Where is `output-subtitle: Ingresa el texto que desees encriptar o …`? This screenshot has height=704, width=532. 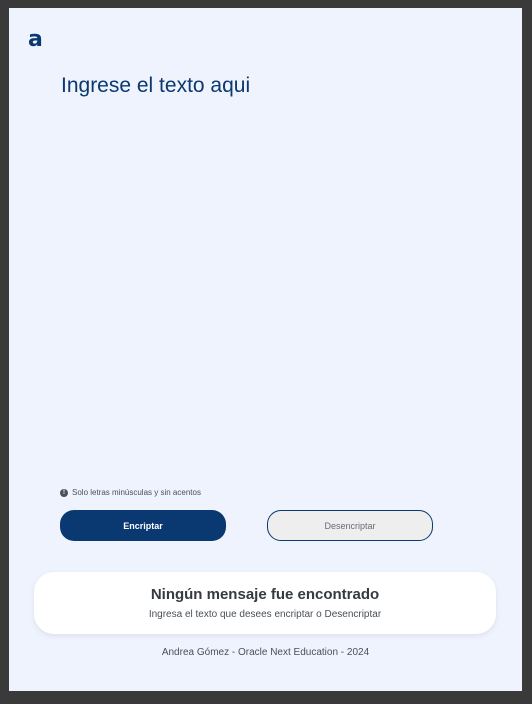
output-subtitle: Ingresa el texto que desees encriptar o … is located at coordinates (265, 614).